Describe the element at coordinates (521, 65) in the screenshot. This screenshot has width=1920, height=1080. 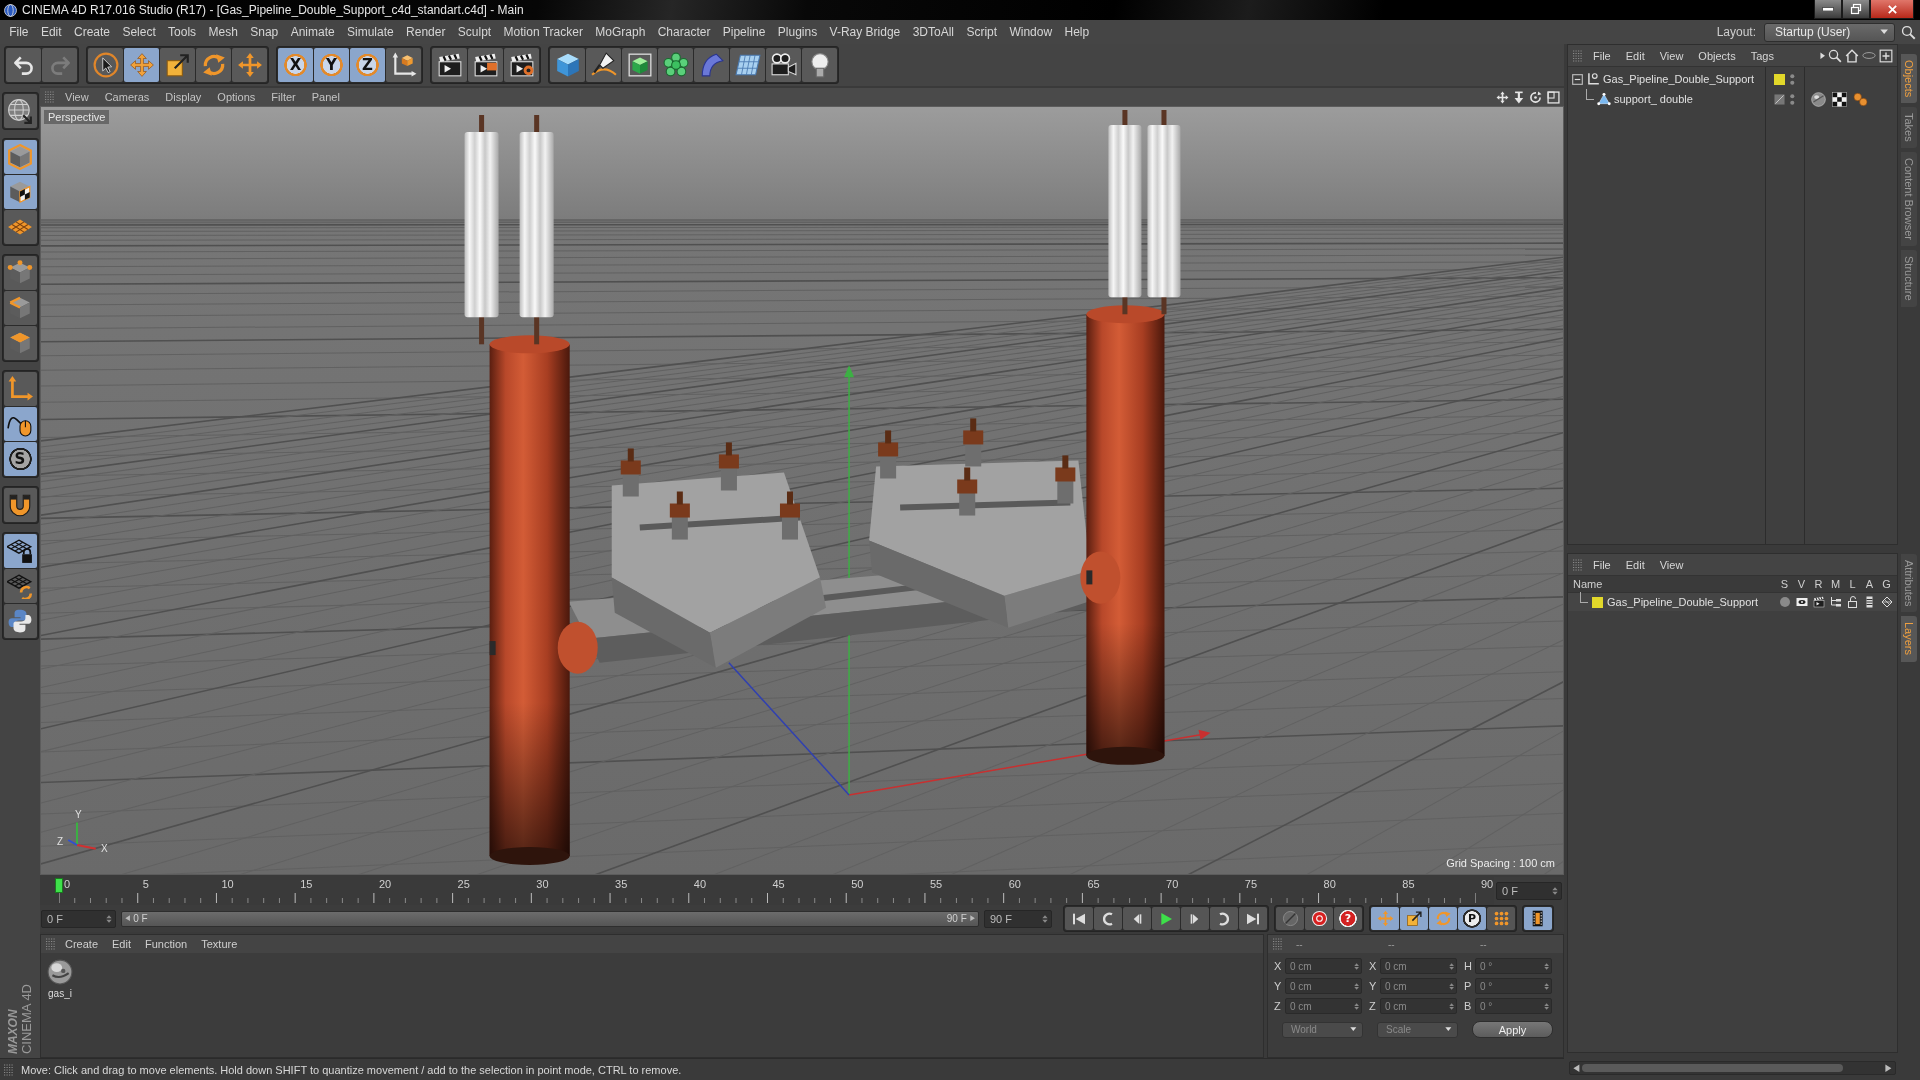
I see `clapperboard-gear-button` at that location.